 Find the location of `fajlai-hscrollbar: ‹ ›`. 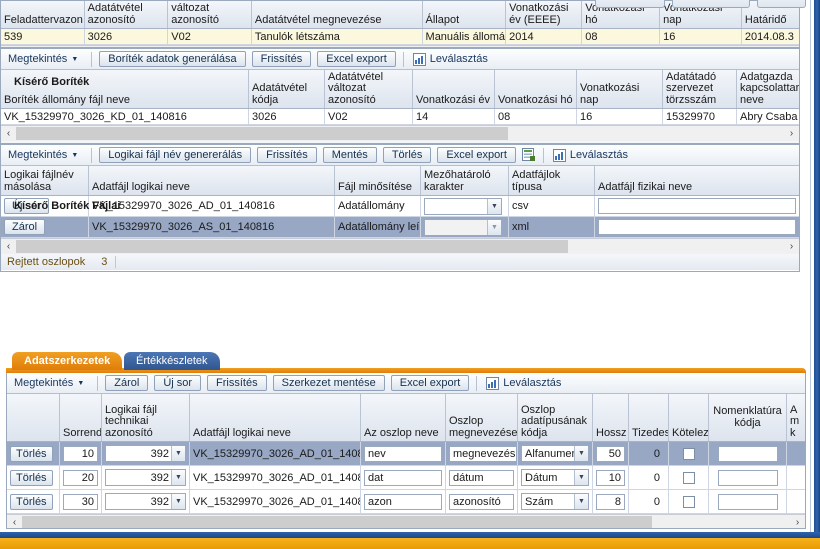

fajlai-hscrollbar: ‹ › is located at coordinates (400, 246).